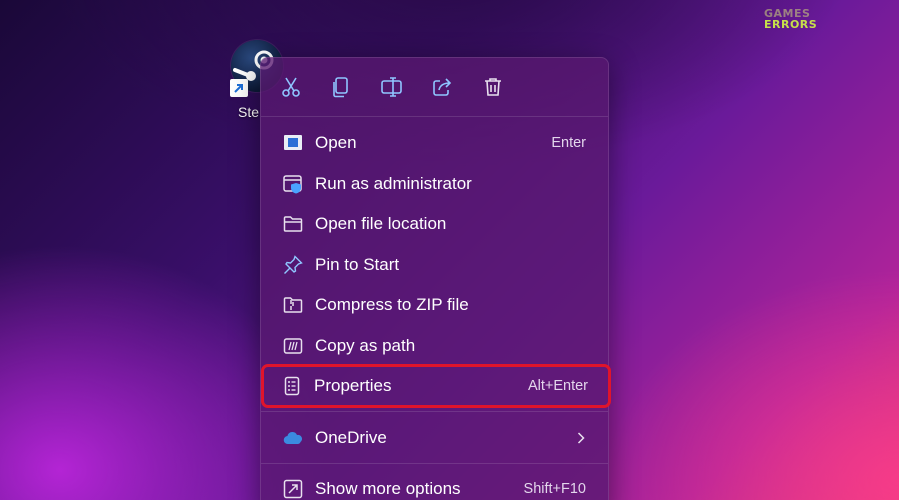 This screenshot has width=899, height=500. I want to click on path-icon, so click(293, 346).